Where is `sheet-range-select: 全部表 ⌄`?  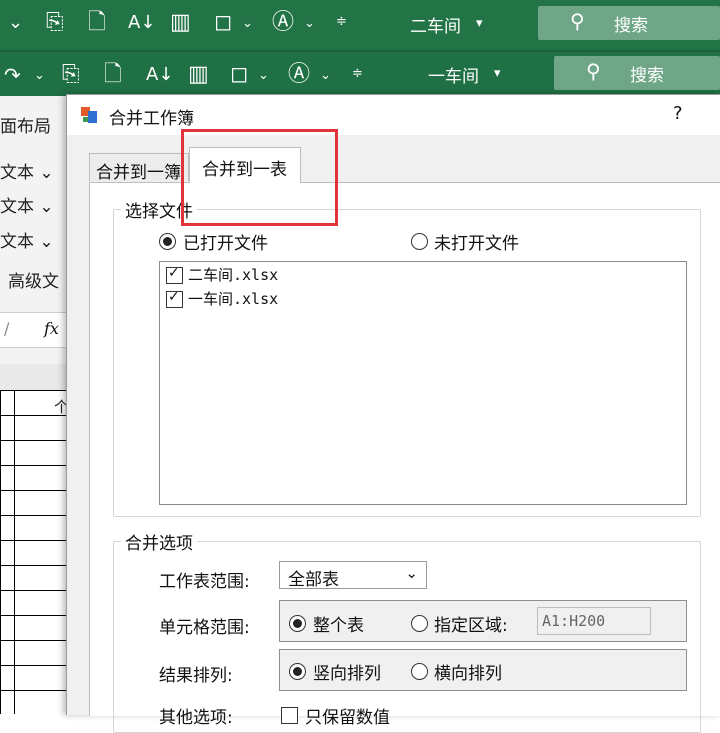
sheet-range-select: 全部表 ⌄ is located at coordinates (353, 575).